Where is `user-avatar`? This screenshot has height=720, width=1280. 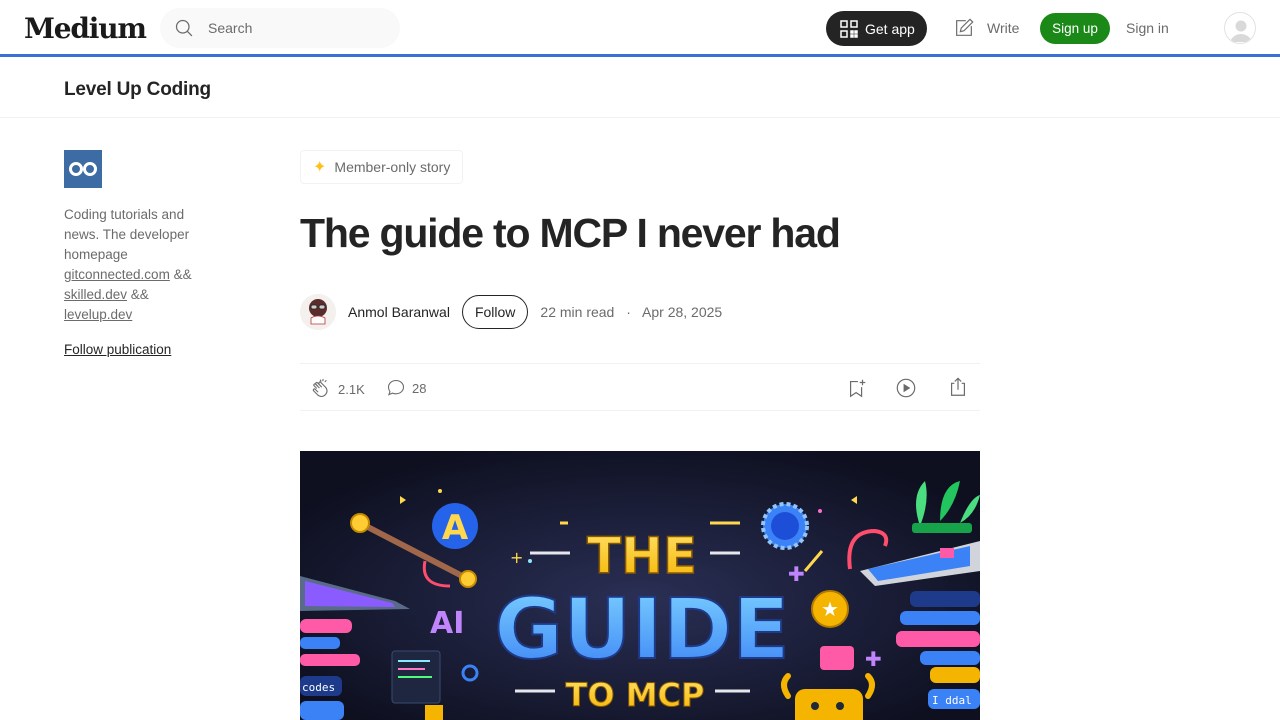 user-avatar is located at coordinates (1240, 28).